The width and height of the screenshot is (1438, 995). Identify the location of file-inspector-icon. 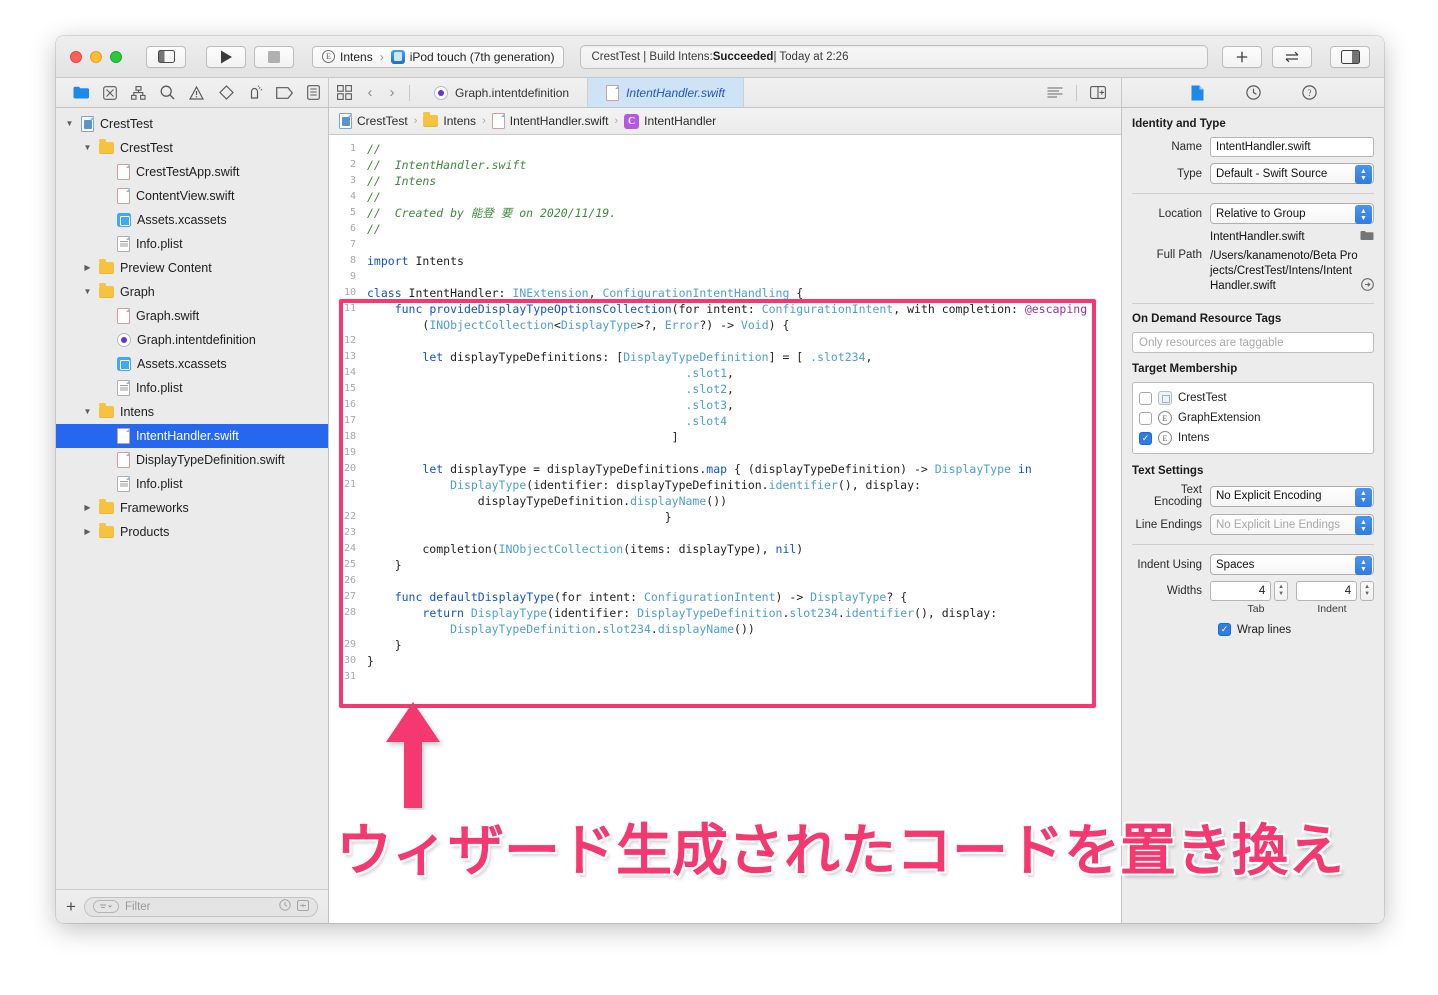
(1197, 93).